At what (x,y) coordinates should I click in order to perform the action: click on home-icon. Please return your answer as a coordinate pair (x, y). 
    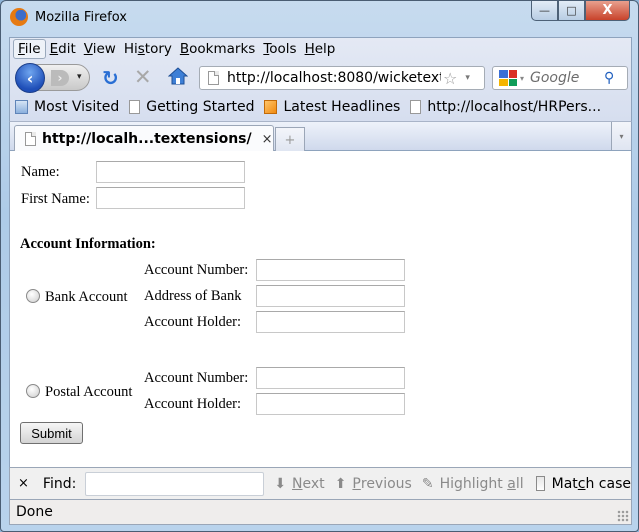
    Looking at the image, I should click on (178, 76).